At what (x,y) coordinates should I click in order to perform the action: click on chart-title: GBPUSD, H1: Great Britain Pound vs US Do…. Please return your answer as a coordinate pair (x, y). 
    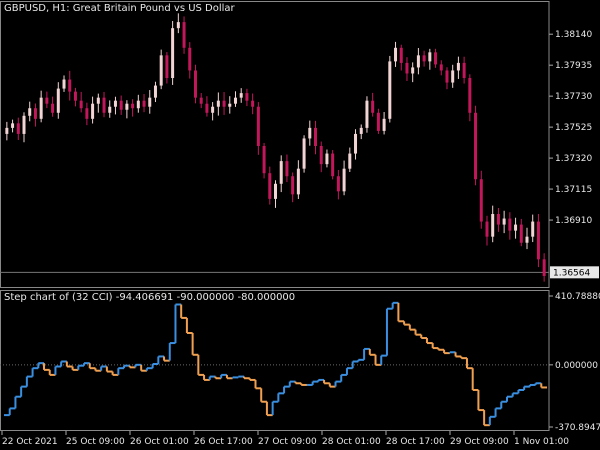
    Looking at the image, I should click on (119, 8).